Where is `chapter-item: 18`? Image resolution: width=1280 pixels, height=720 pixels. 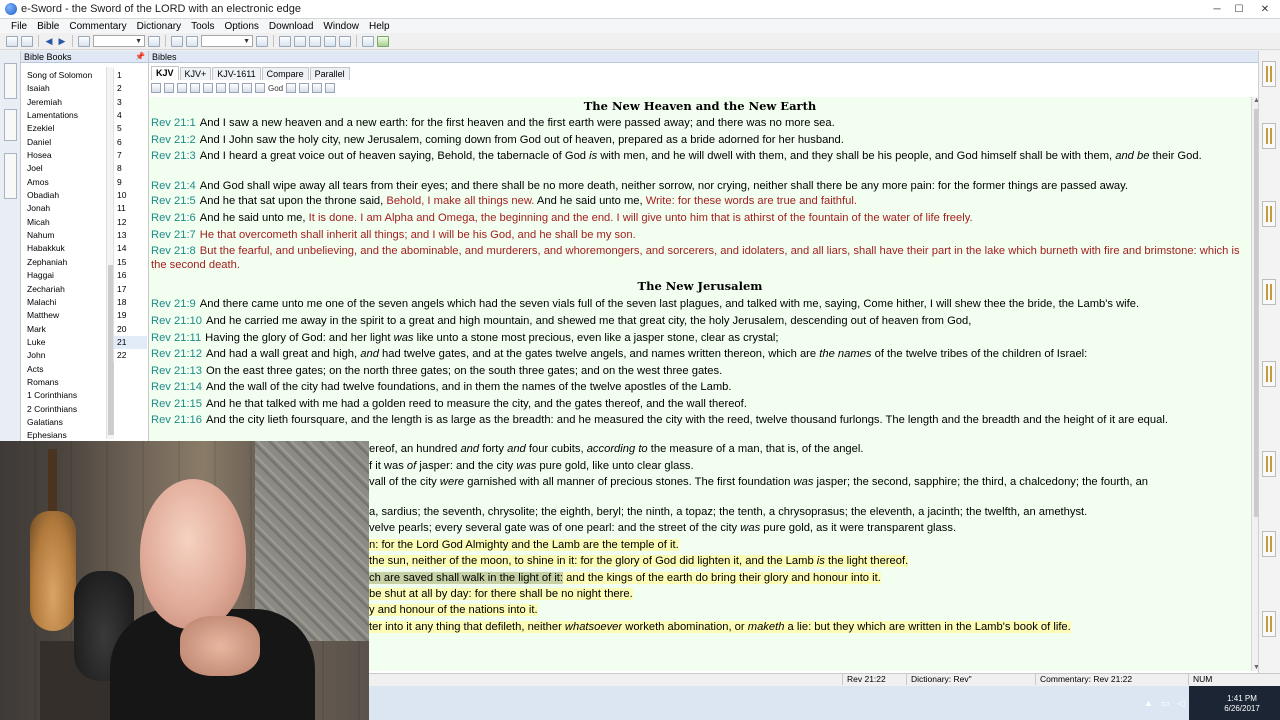
chapter-item: 18 is located at coordinates (130, 302).